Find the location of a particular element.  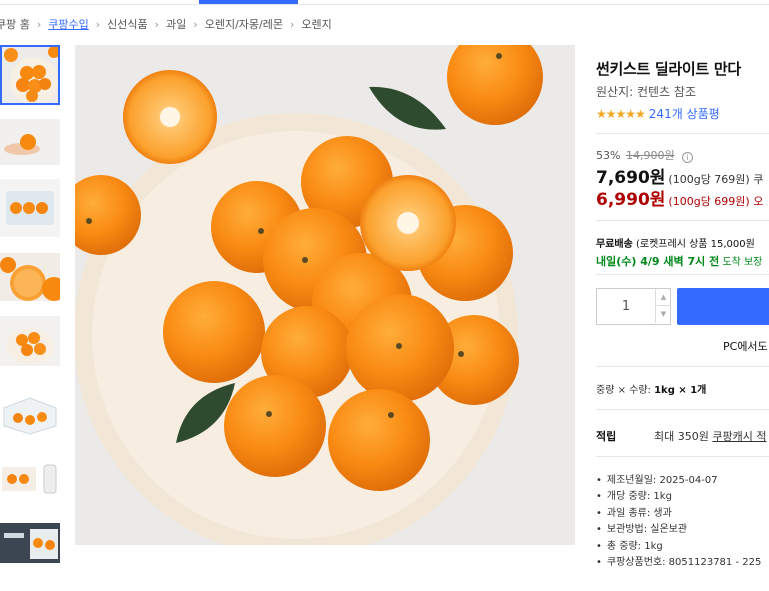

breadcrumb-fresh: 신선식품 is located at coordinates (127, 24).